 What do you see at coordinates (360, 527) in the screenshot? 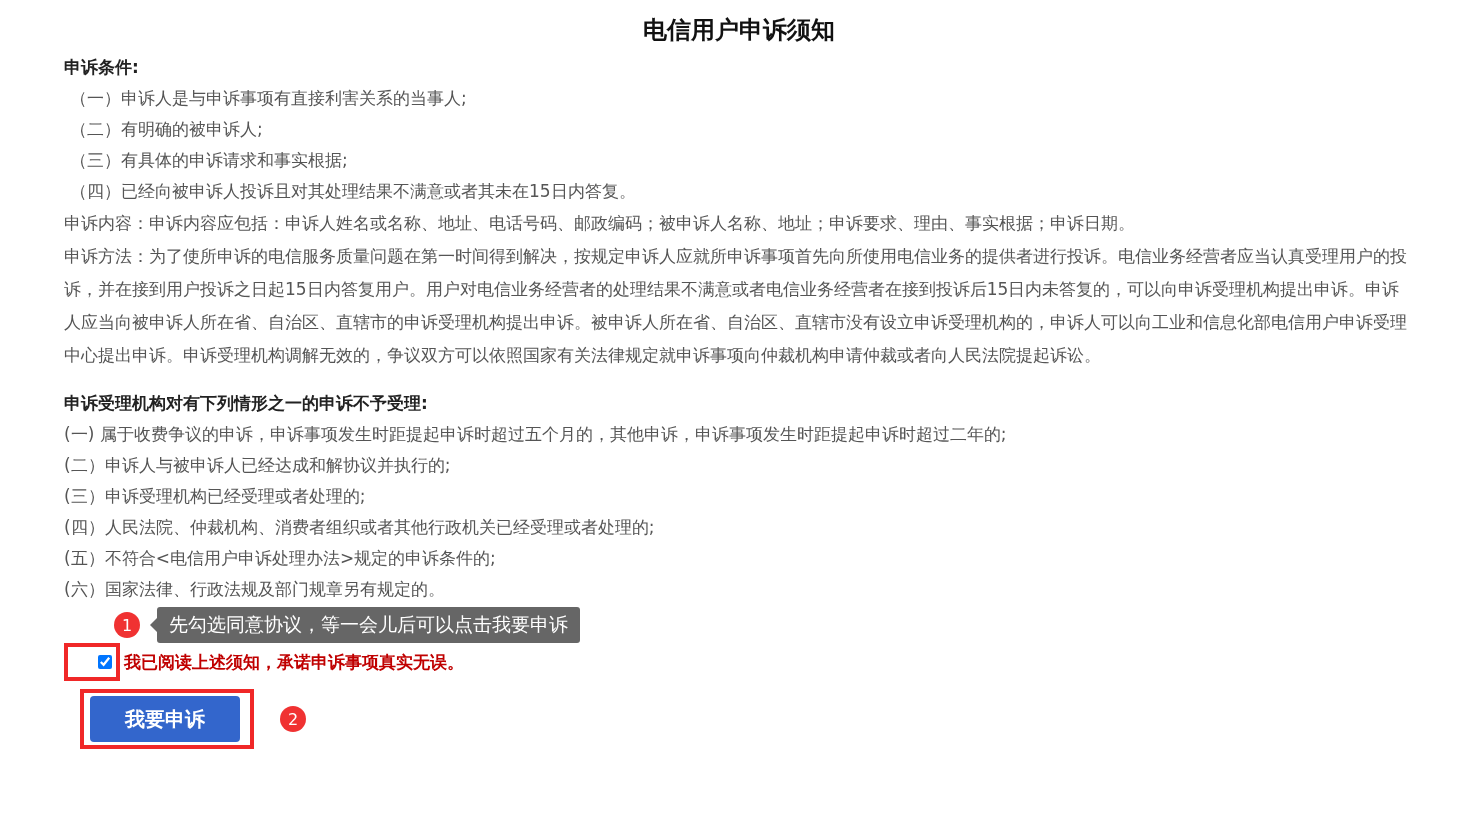
I see `rejection-item: (四）人民法院、仲裁机构、消费者组织或者其他行政机关已经受理或者处理的;` at bounding box center [360, 527].